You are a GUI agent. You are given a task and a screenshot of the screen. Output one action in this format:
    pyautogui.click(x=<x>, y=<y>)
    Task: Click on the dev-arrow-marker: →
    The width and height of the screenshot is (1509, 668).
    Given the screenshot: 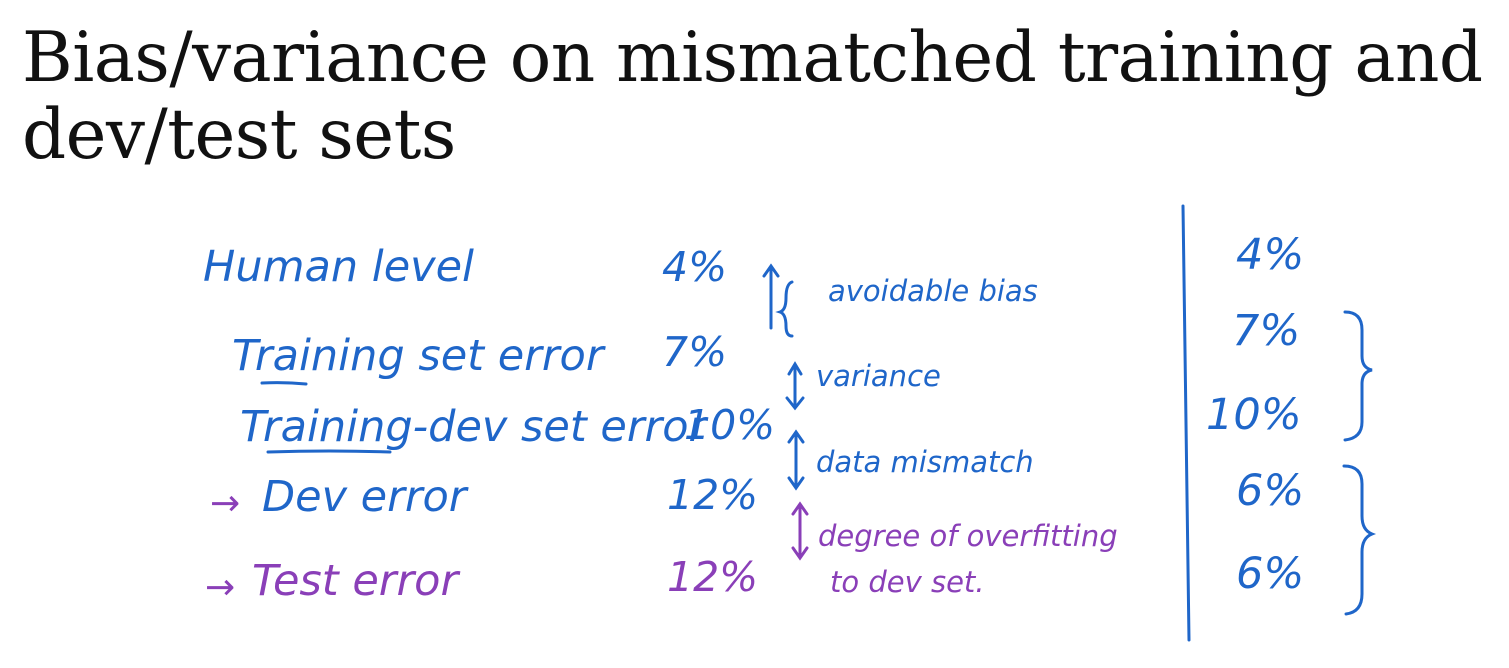 What is the action you would take?
    pyautogui.click(x=225, y=503)
    